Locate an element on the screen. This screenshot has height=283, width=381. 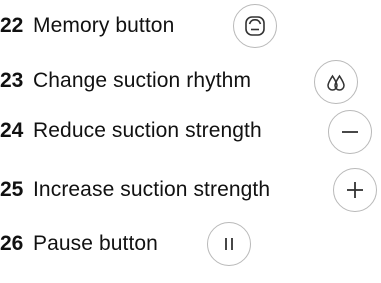
item-label: Pause button is located at coordinates (95, 243).